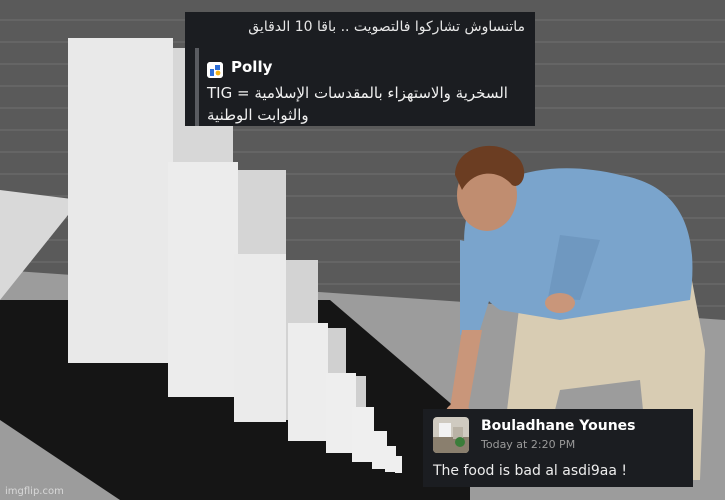  What do you see at coordinates (228, 93) in the screenshot?
I see `poll-prefix: TIG =` at bounding box center [228, 93].